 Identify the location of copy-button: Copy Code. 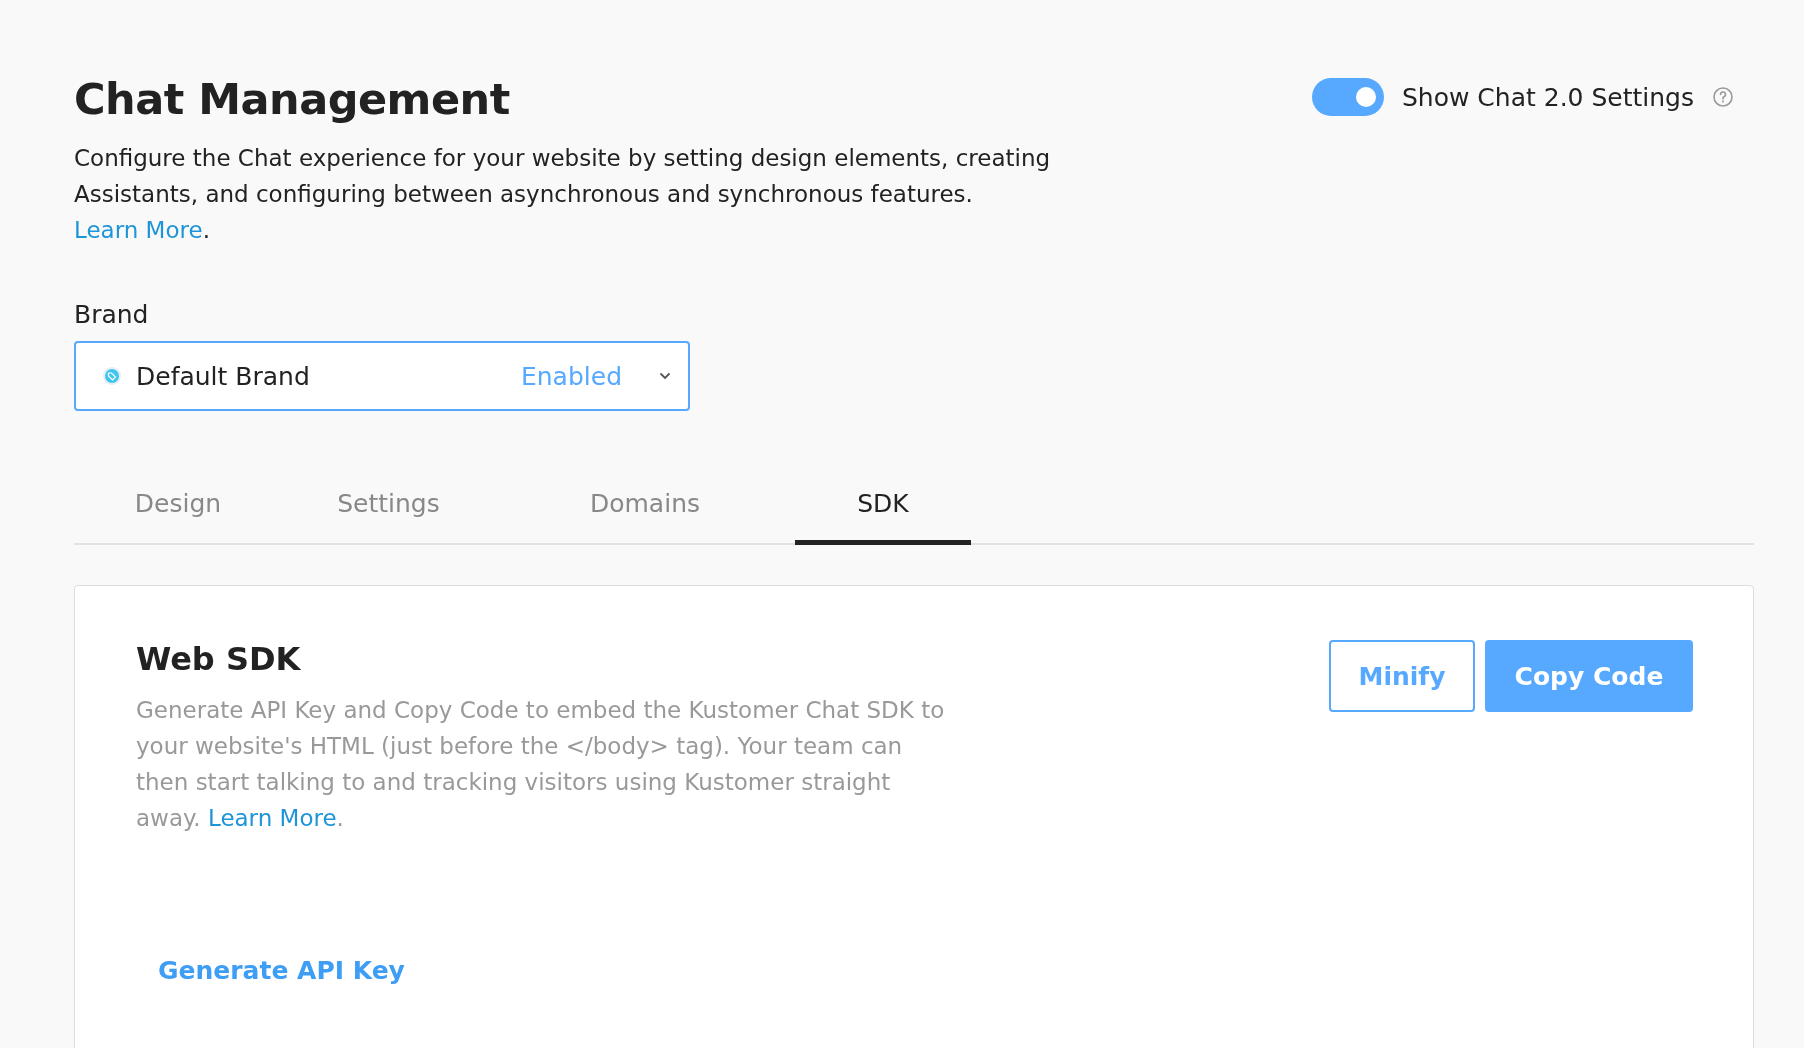
(1589, 676).